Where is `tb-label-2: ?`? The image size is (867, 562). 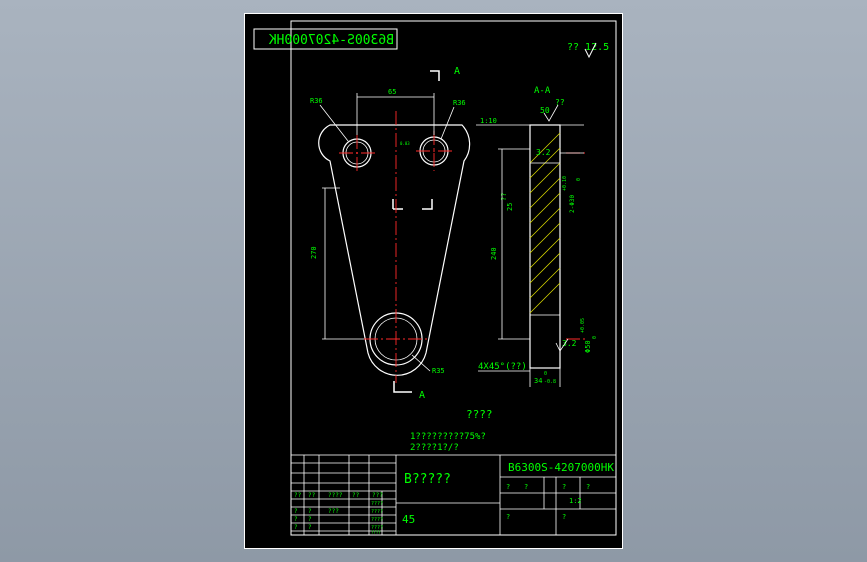
tb-label-2: ? is located at coordinates (526, 487).